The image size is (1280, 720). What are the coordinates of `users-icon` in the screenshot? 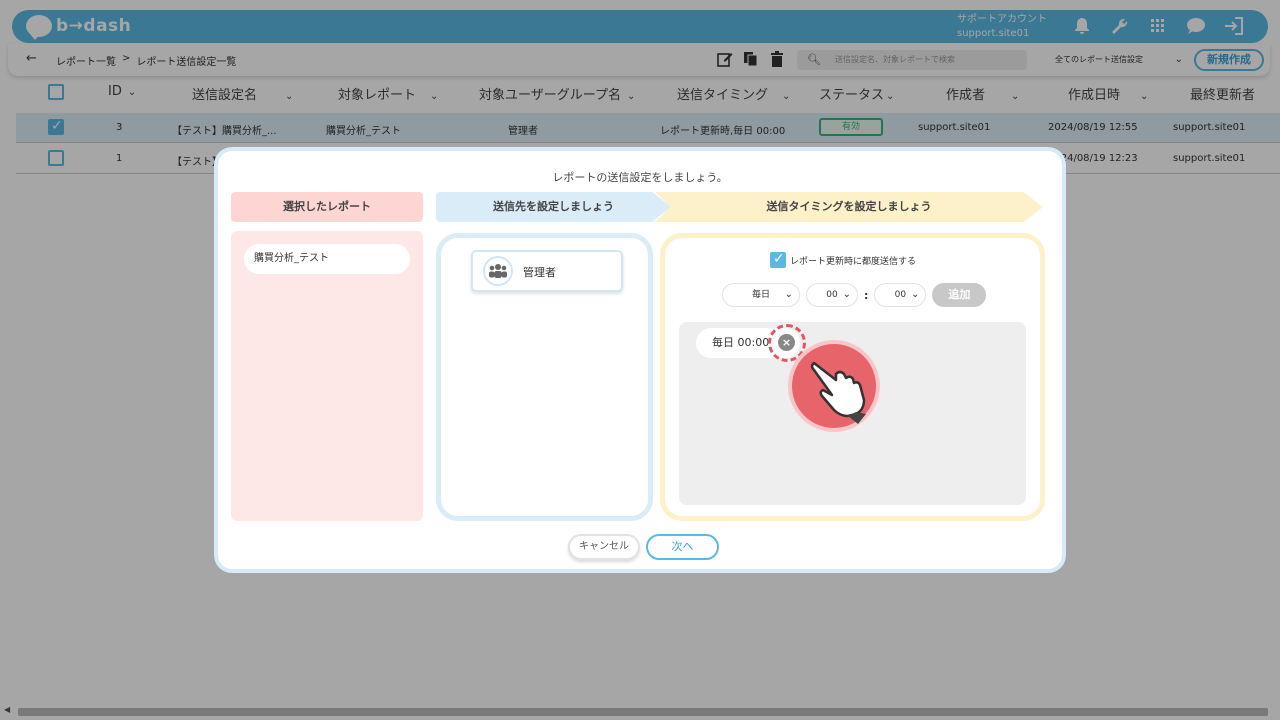 It's located at (498, 271).